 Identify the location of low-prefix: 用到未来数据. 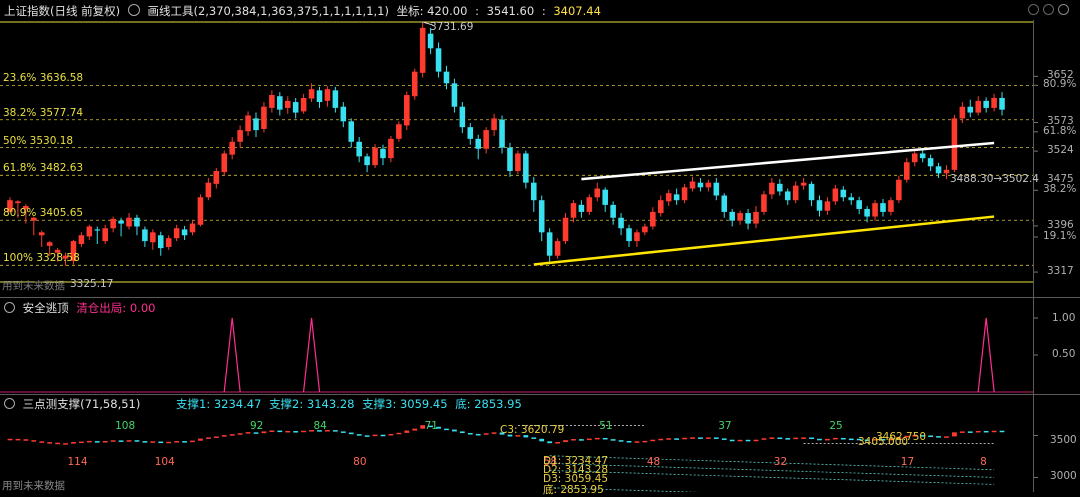
(33, 286).